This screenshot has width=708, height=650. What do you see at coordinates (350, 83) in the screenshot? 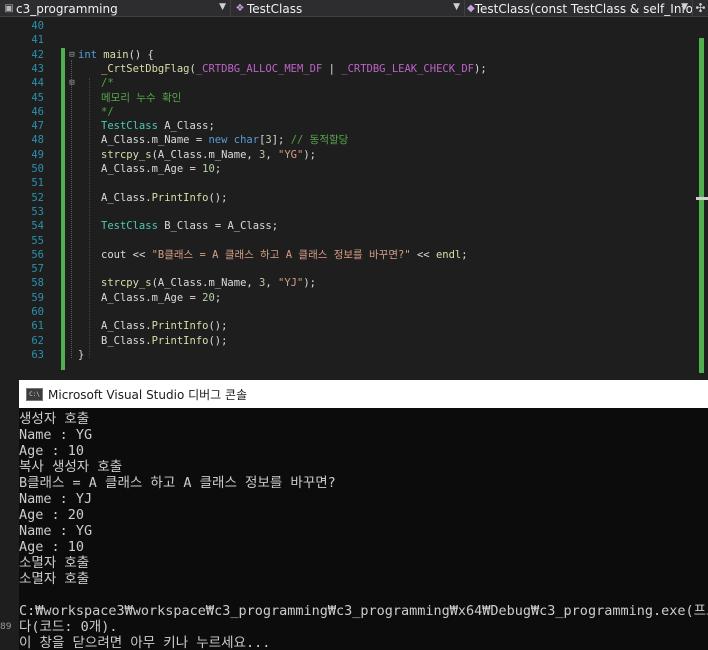
I see `code-line: 44 ⊟ /*` at bounding box center [350, 83].